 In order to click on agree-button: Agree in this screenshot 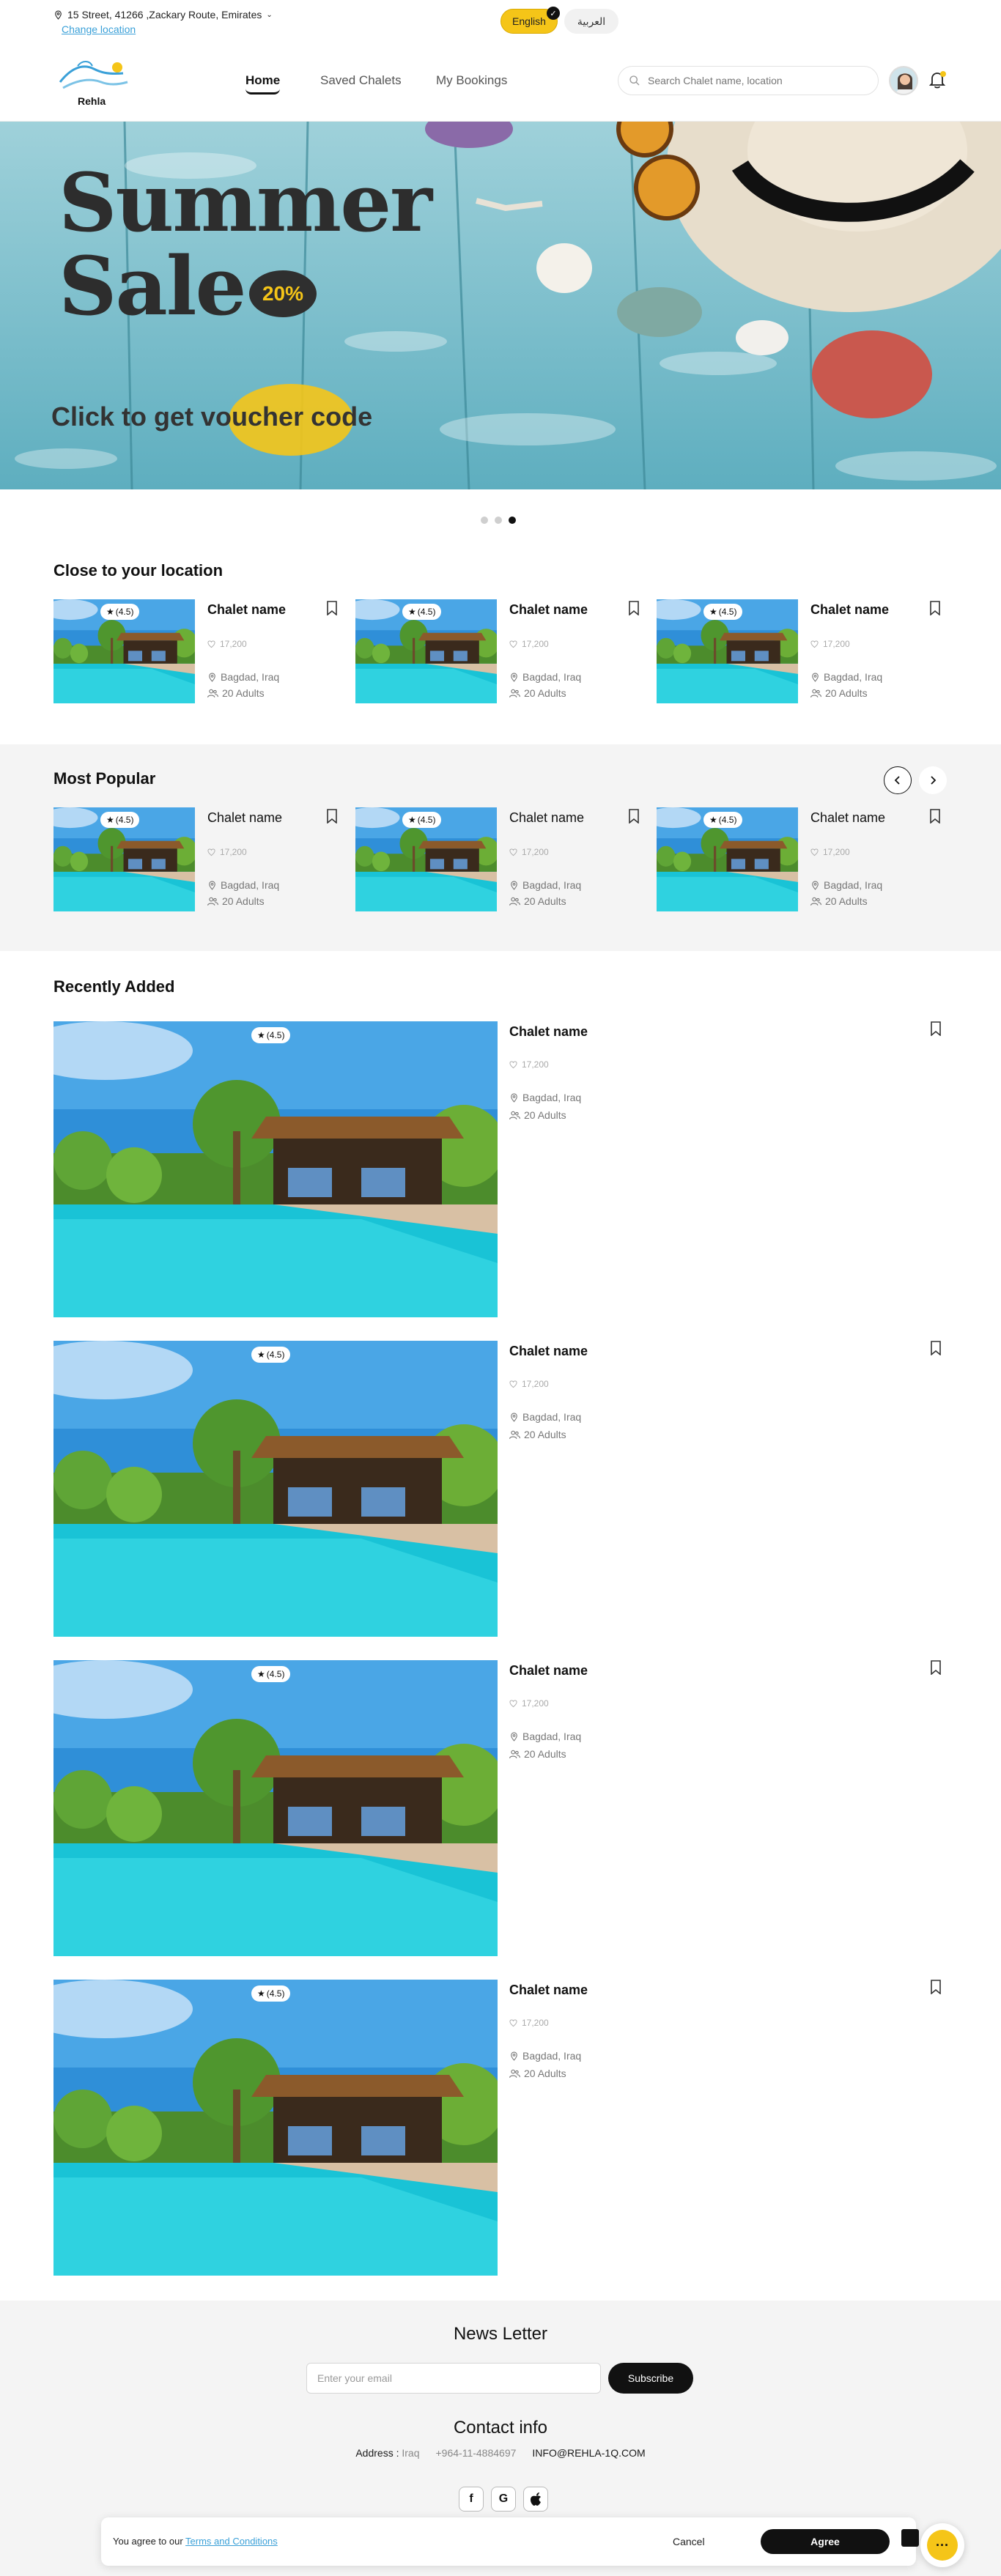, I will do `click(825, 2541)`.